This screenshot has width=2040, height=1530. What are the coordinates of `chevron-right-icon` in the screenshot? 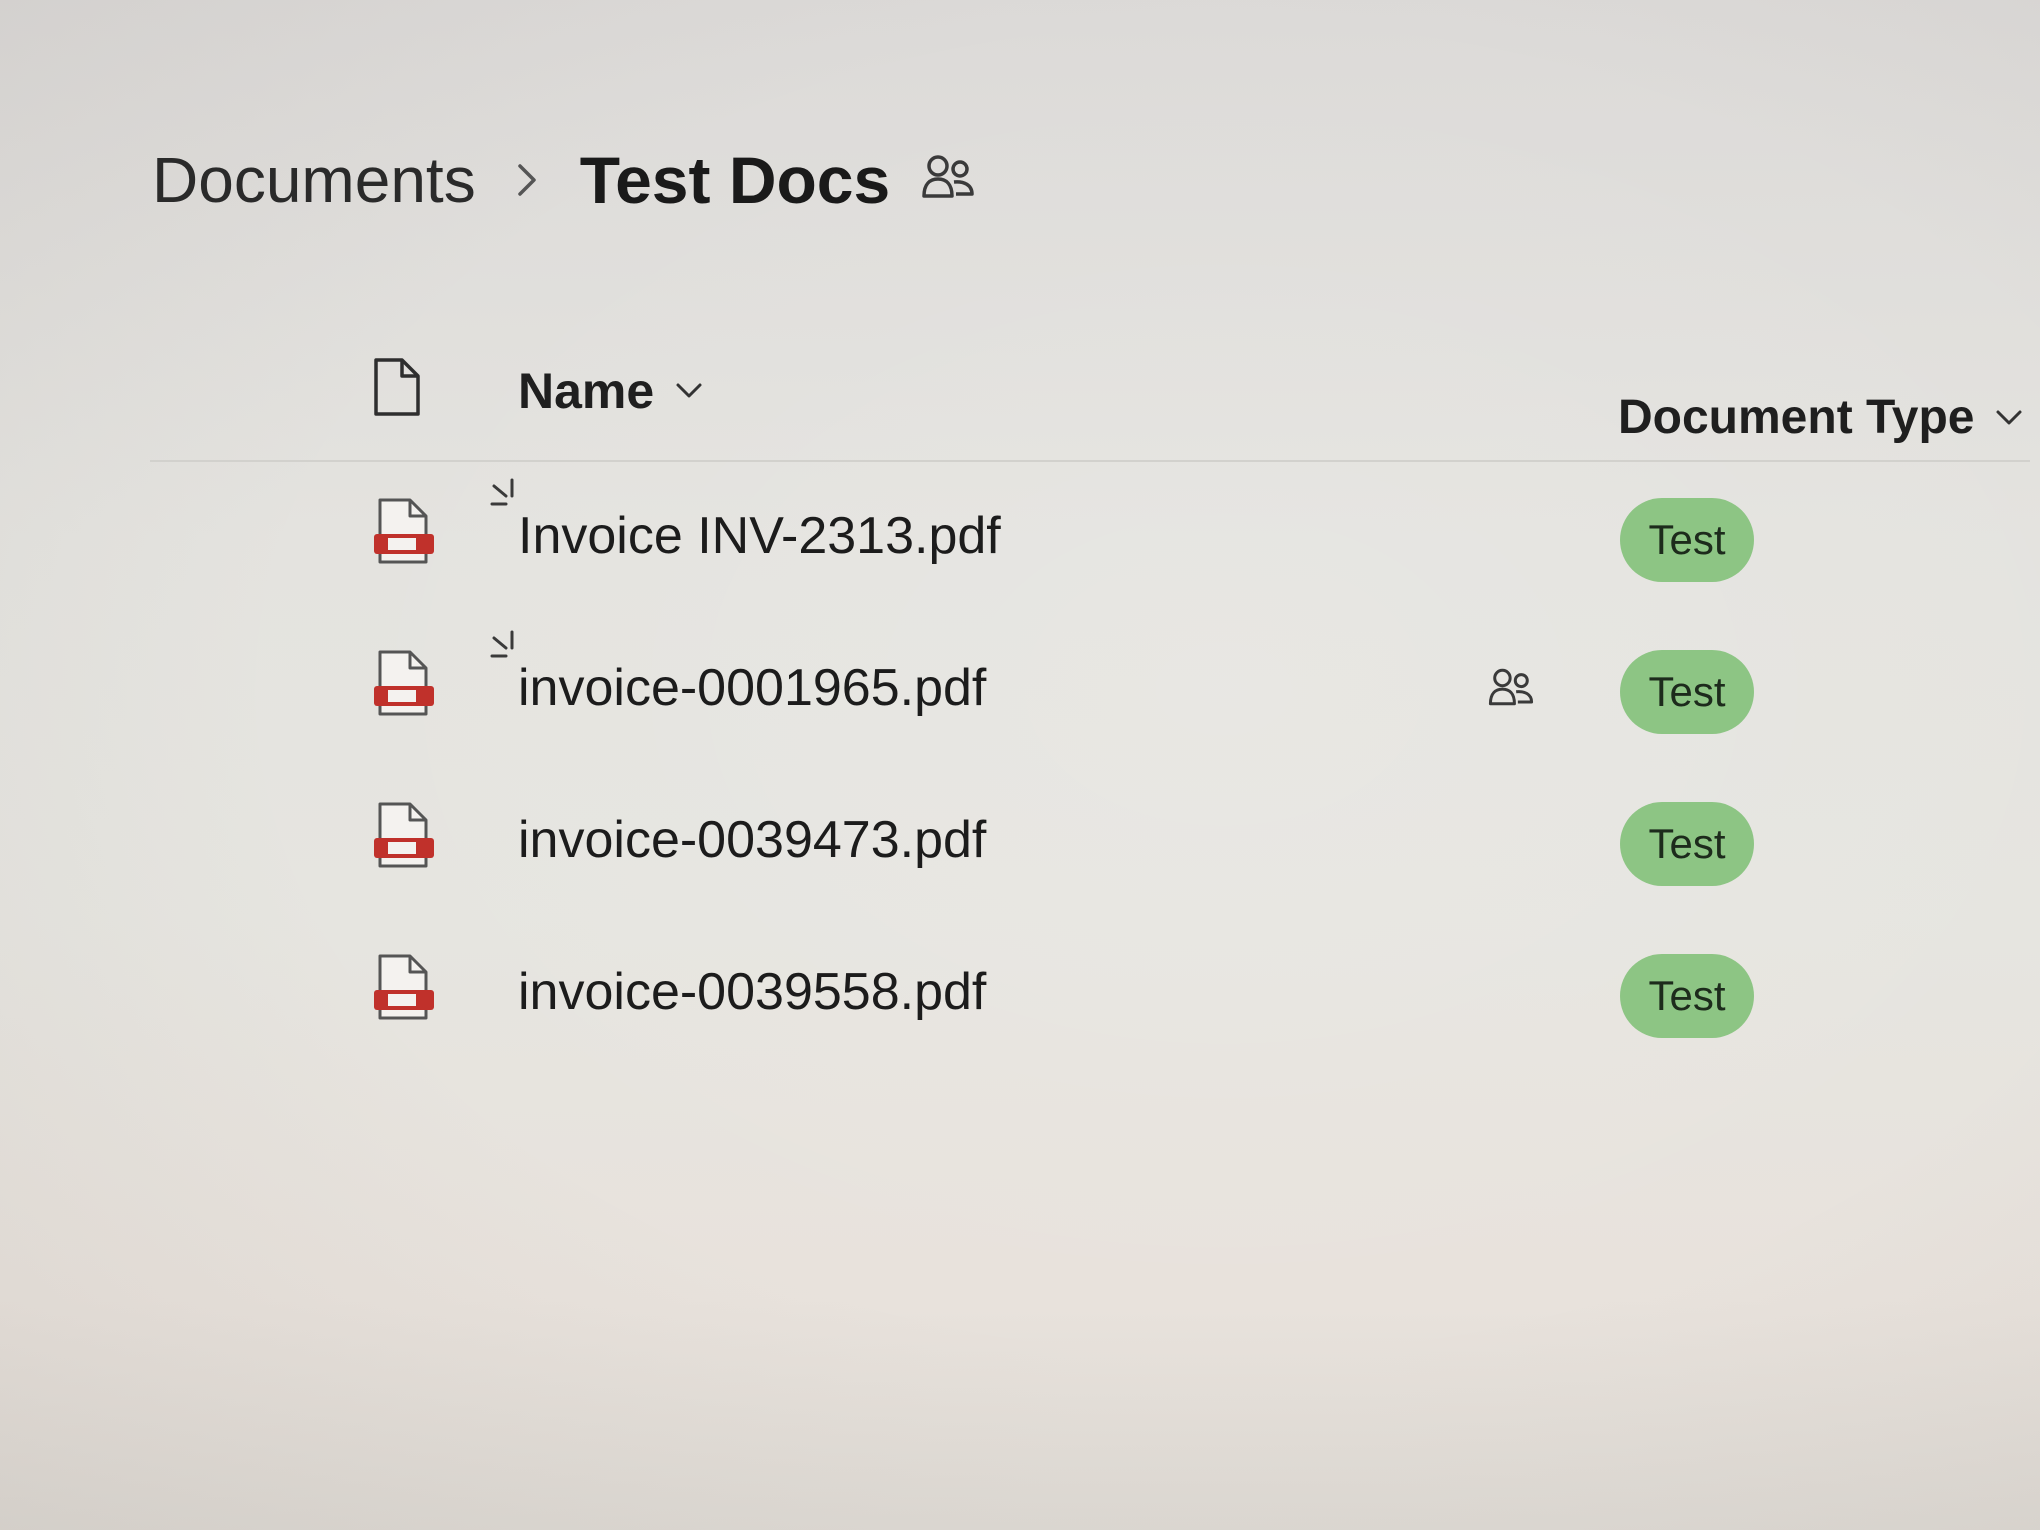 It's located at (528, 180).